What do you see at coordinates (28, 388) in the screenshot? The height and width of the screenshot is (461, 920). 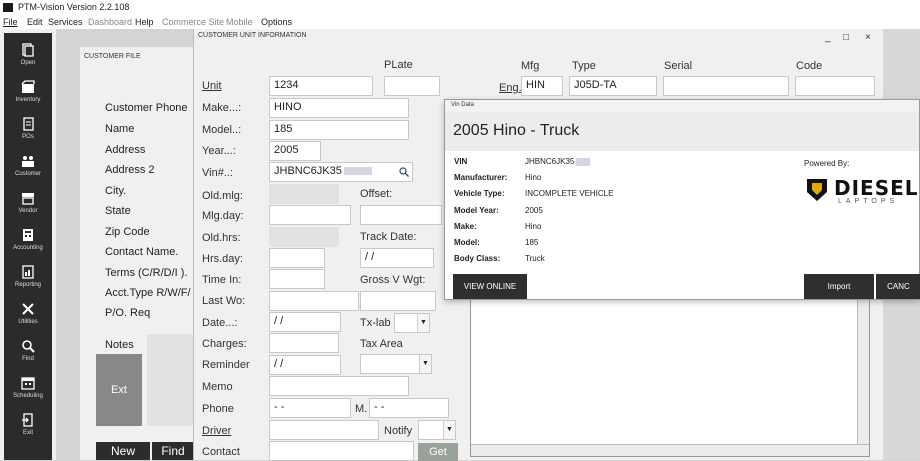 I see `nav-scheduling: Scheduling` at bounding box center [28, 388].